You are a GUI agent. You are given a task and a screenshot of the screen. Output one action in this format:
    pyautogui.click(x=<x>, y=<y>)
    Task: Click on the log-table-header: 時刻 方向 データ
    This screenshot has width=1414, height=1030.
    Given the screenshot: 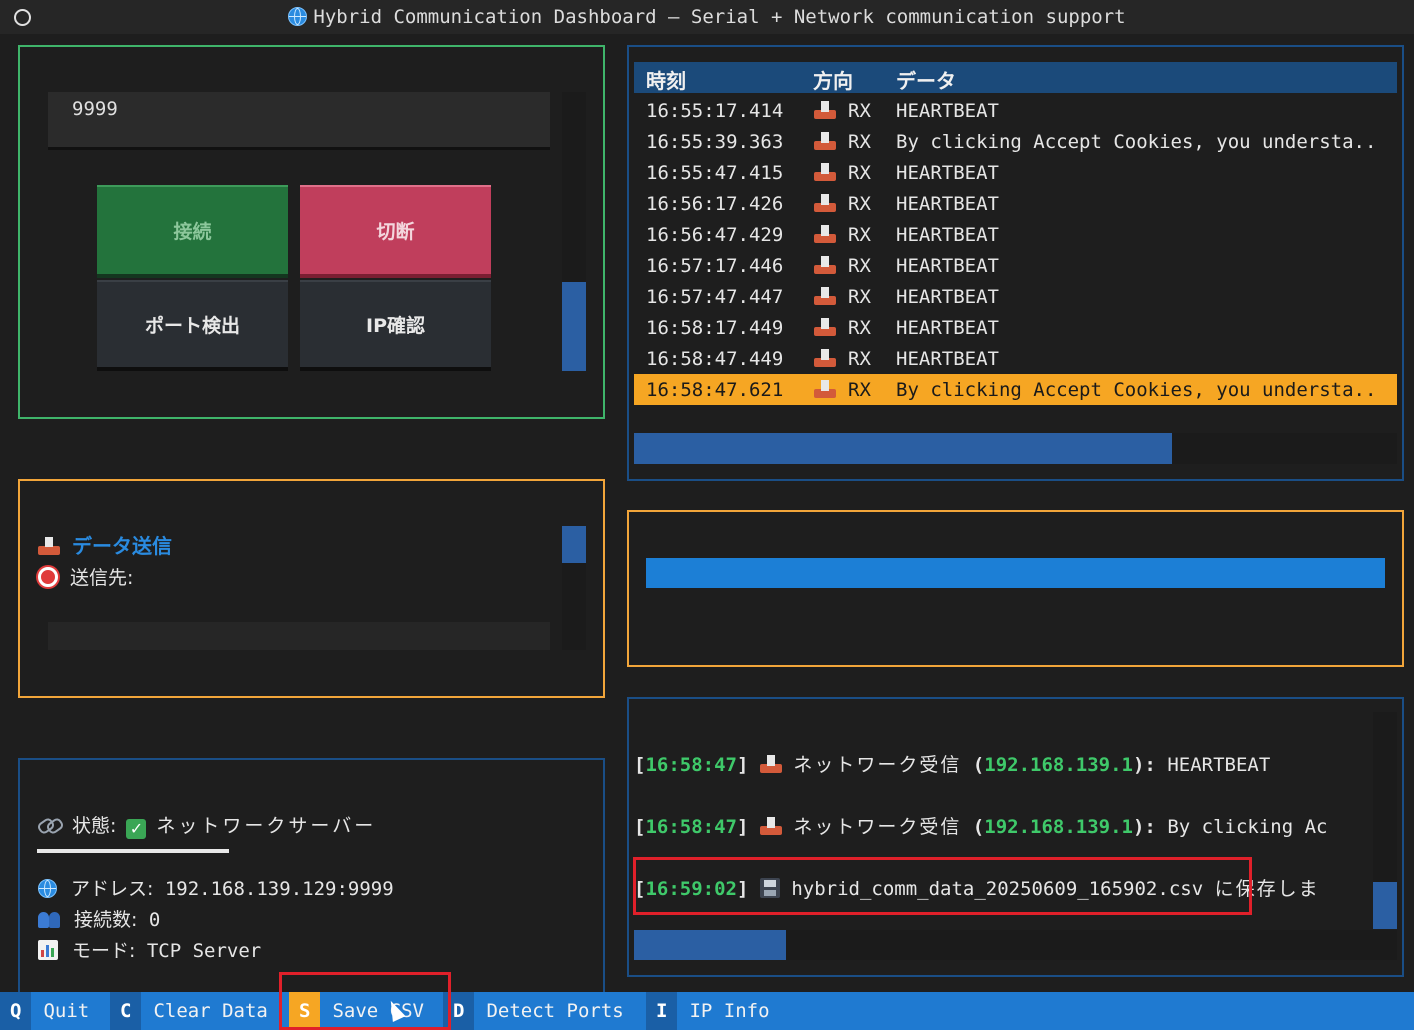 What is the action you would take?
    pyautogui.click(x=1015, y=77)
    